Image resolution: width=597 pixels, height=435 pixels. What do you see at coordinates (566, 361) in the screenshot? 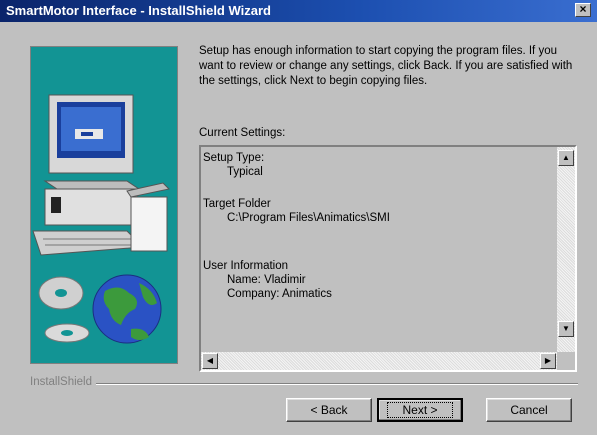
I see `scrollbar-corner` at bounding box center [566, 361].